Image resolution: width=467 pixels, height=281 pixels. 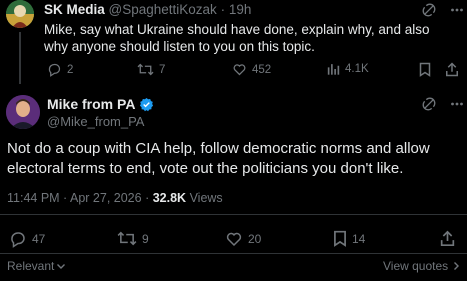 What do you see at coordinates (349, 238) in the screenshot?
I see `bookmark-button: 14` at bounding box center [349, 238].